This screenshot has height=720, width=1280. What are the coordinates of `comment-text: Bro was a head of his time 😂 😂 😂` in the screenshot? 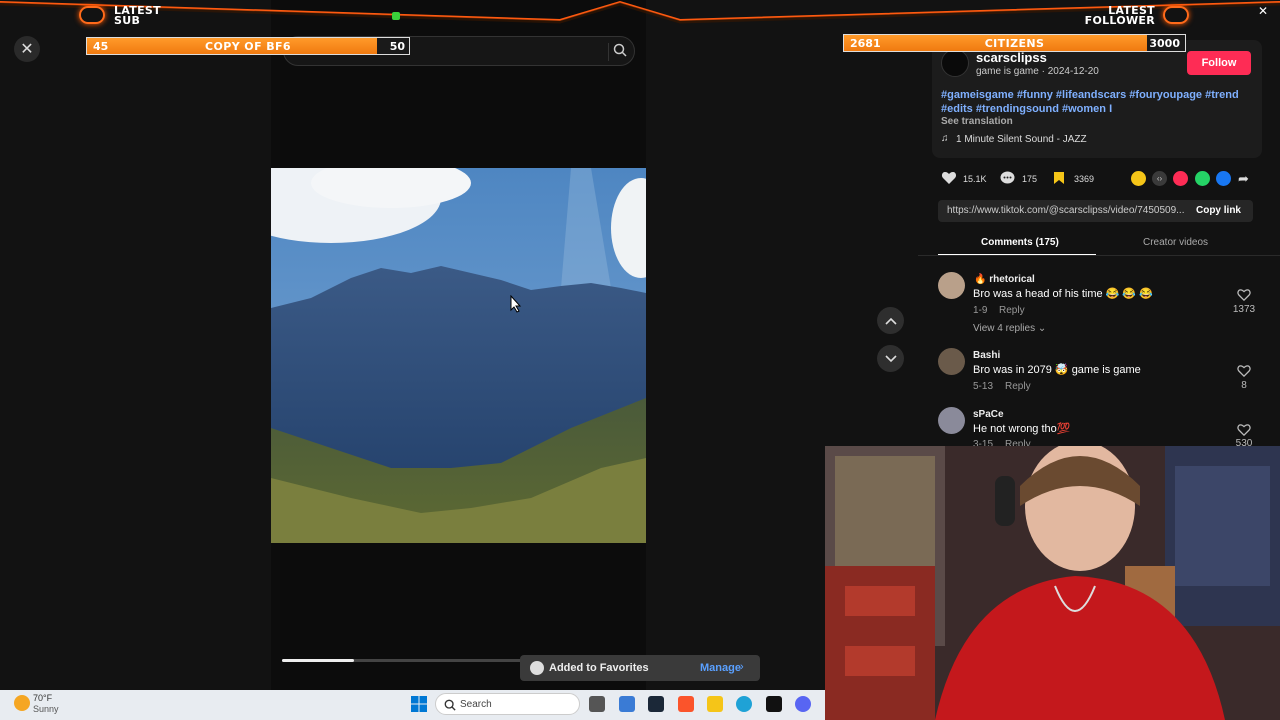 It's located at (1063, 294).